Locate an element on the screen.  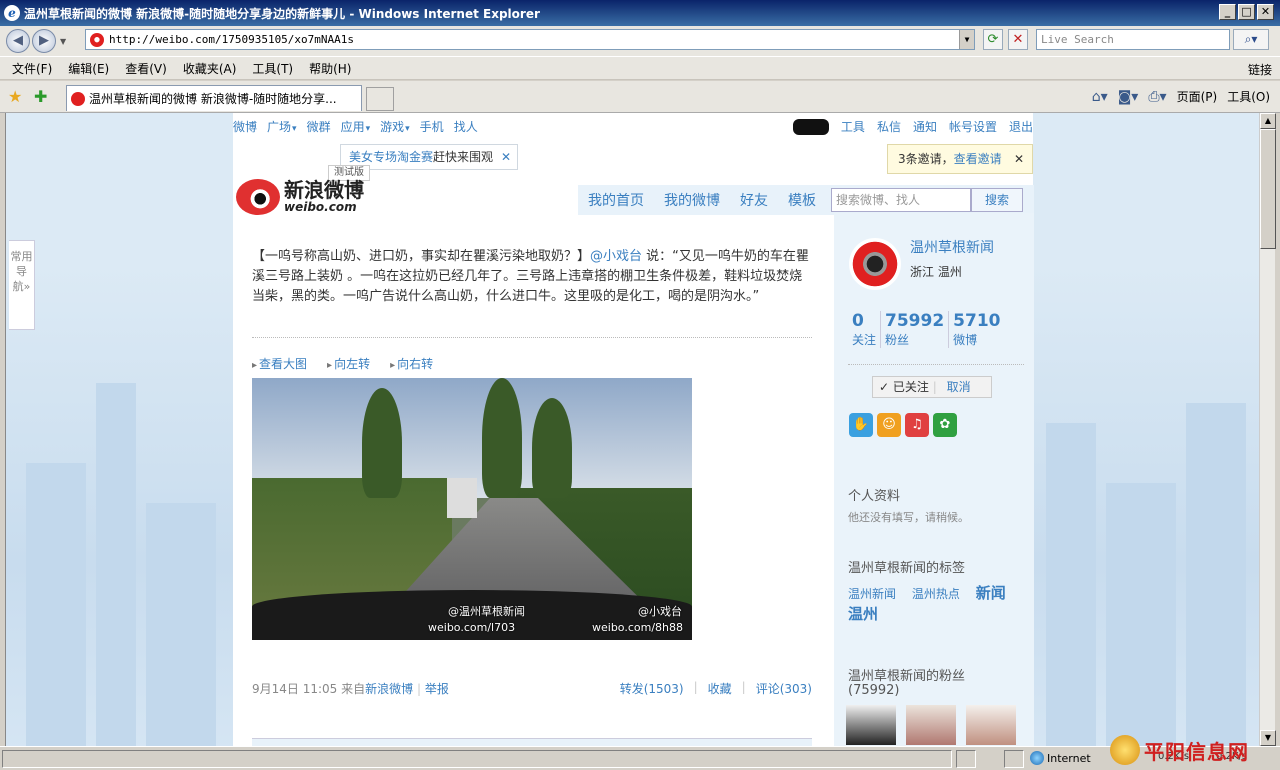
unfollow-link: 取消 is located at coordinates (959, 387).